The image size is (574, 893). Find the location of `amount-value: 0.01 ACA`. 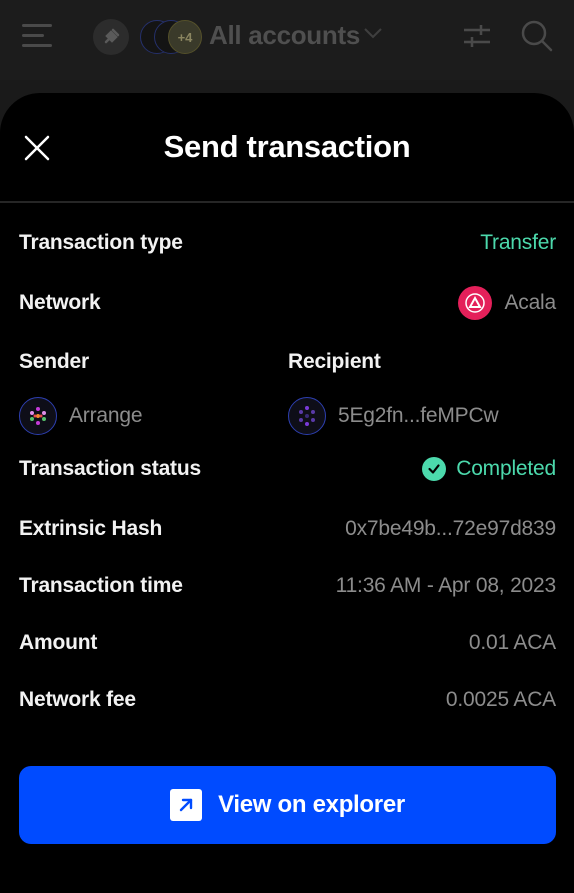

amount-value: 0.01 ACA is located at coordinates (512, 642).